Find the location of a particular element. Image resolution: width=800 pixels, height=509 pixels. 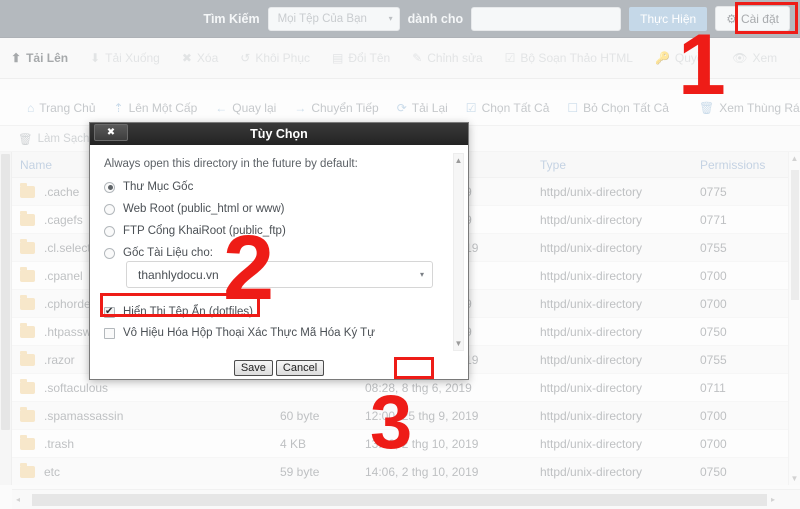

toolbar-edit: ✎ Chỉnh sửa is located at coordinates (447, 58).